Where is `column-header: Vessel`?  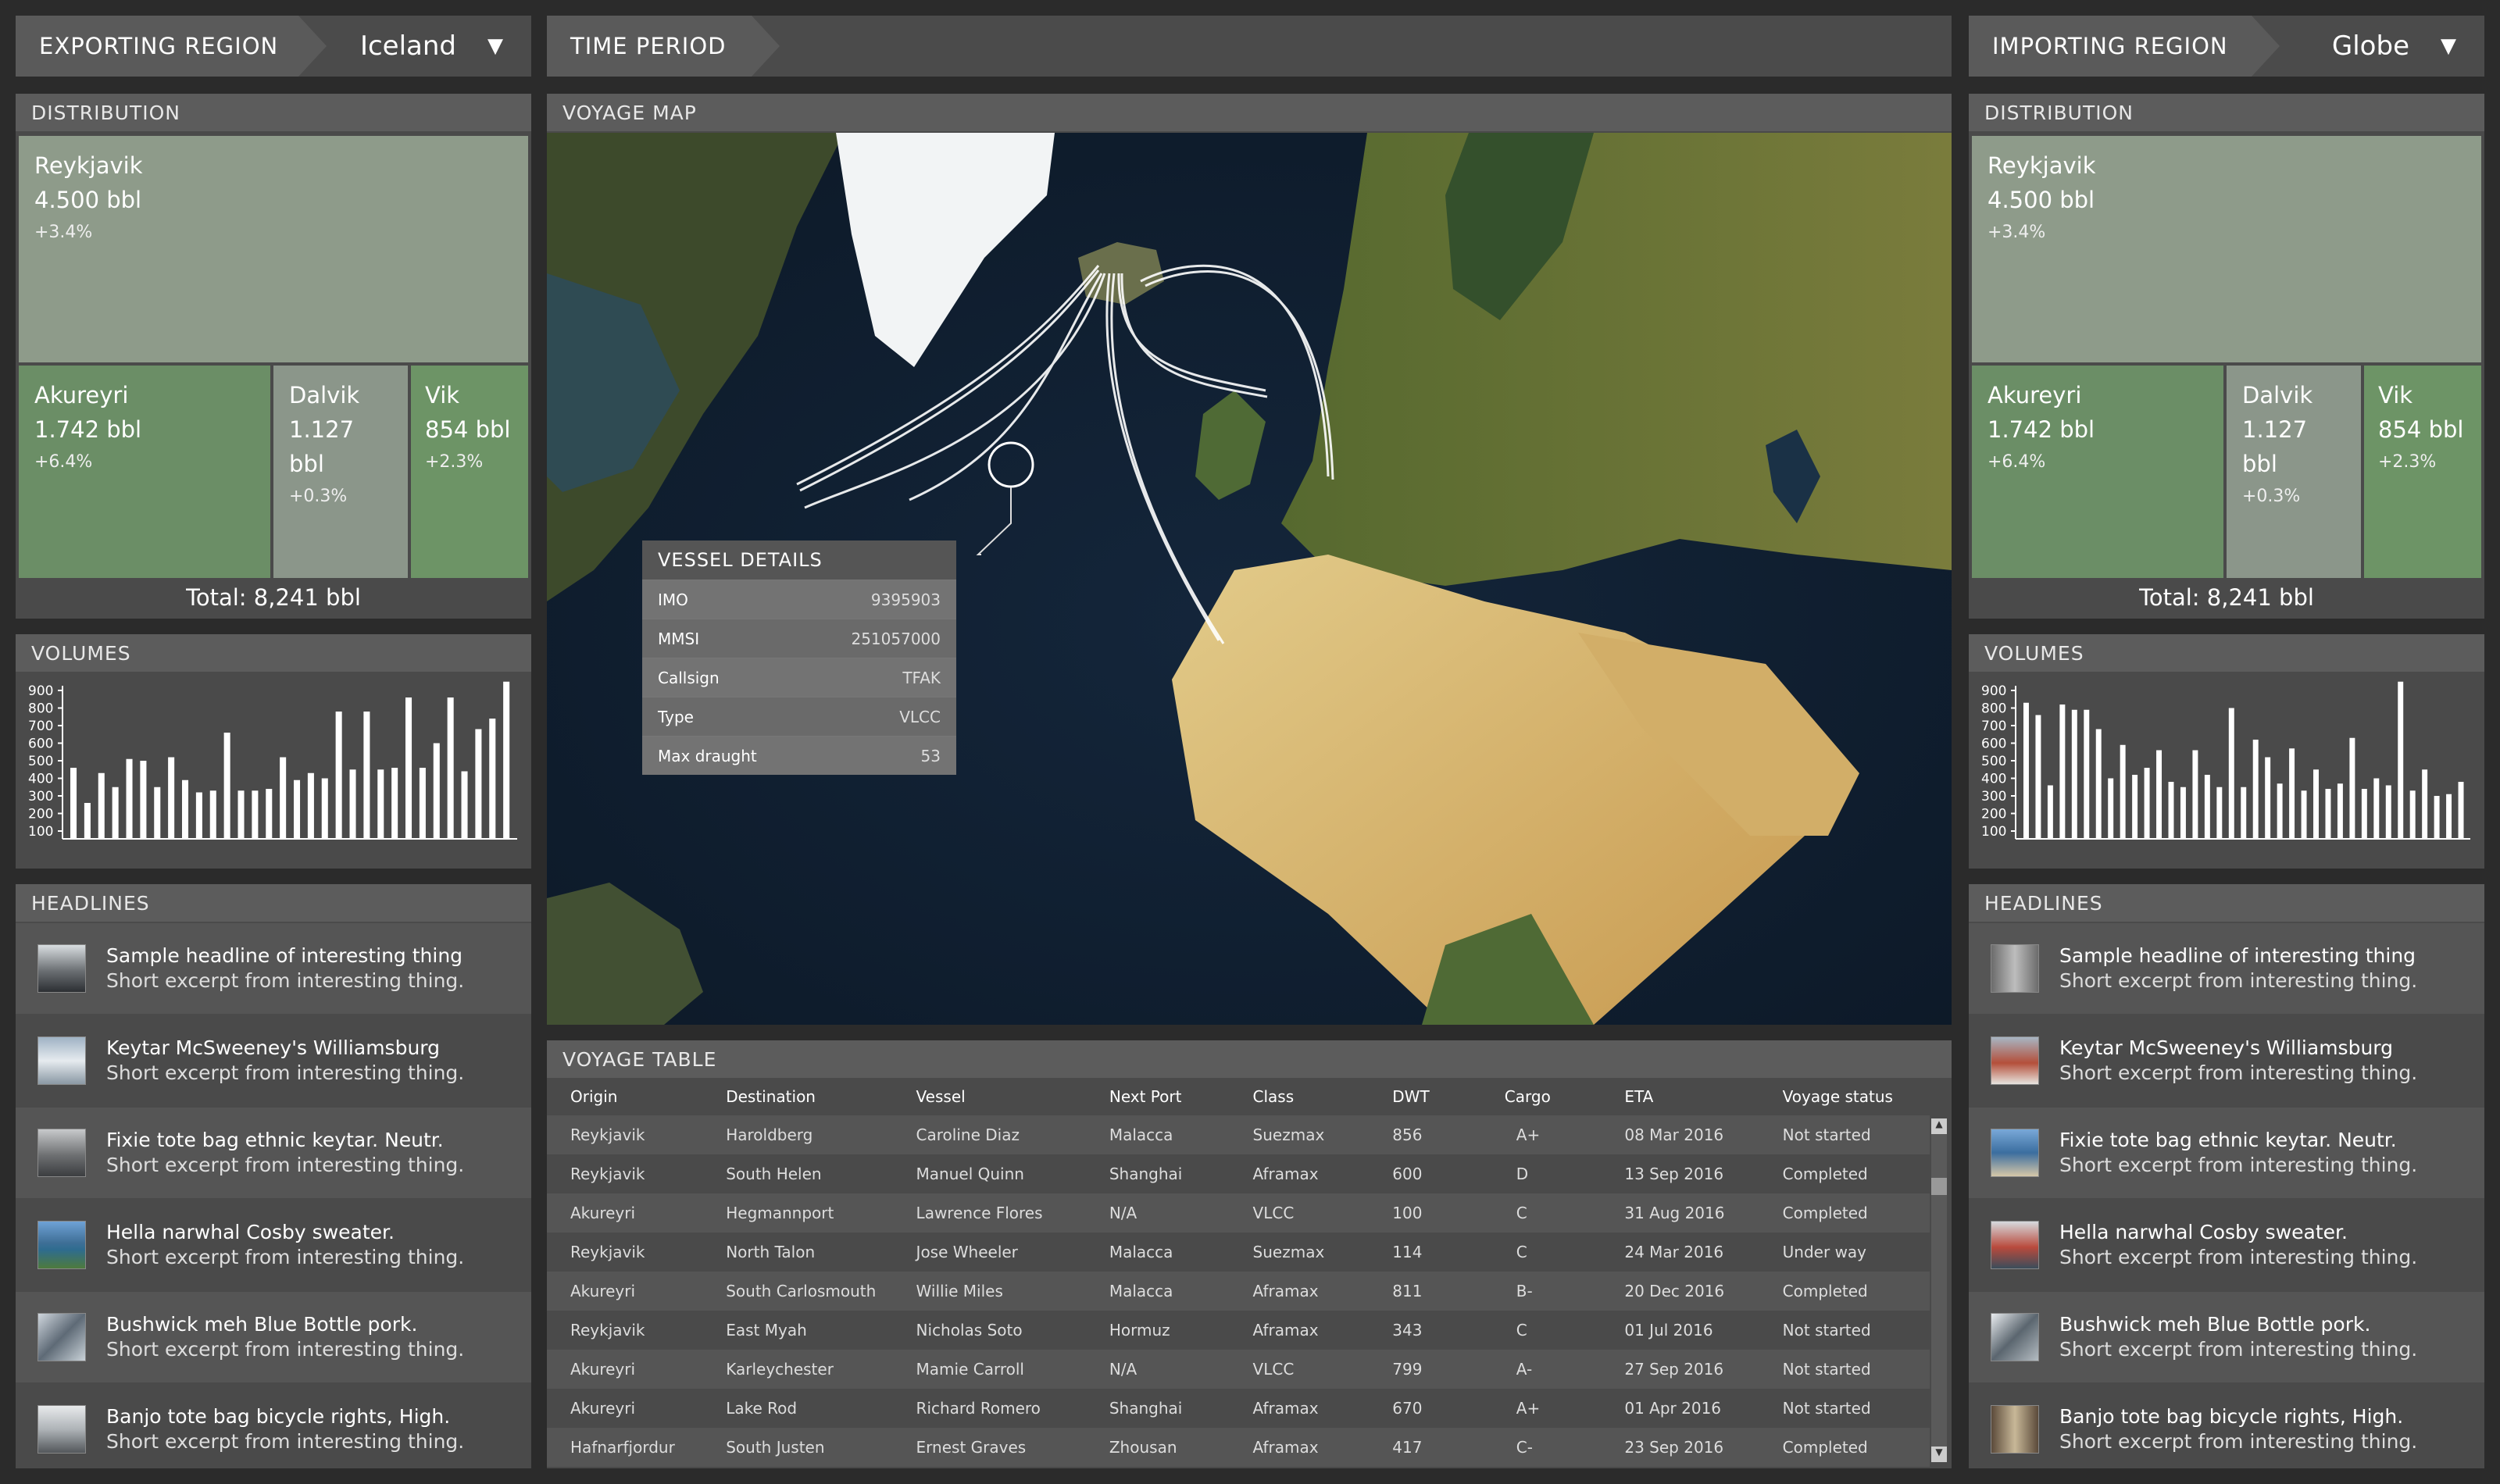 column-header: Vessel is located at coordinates (989, 1096).